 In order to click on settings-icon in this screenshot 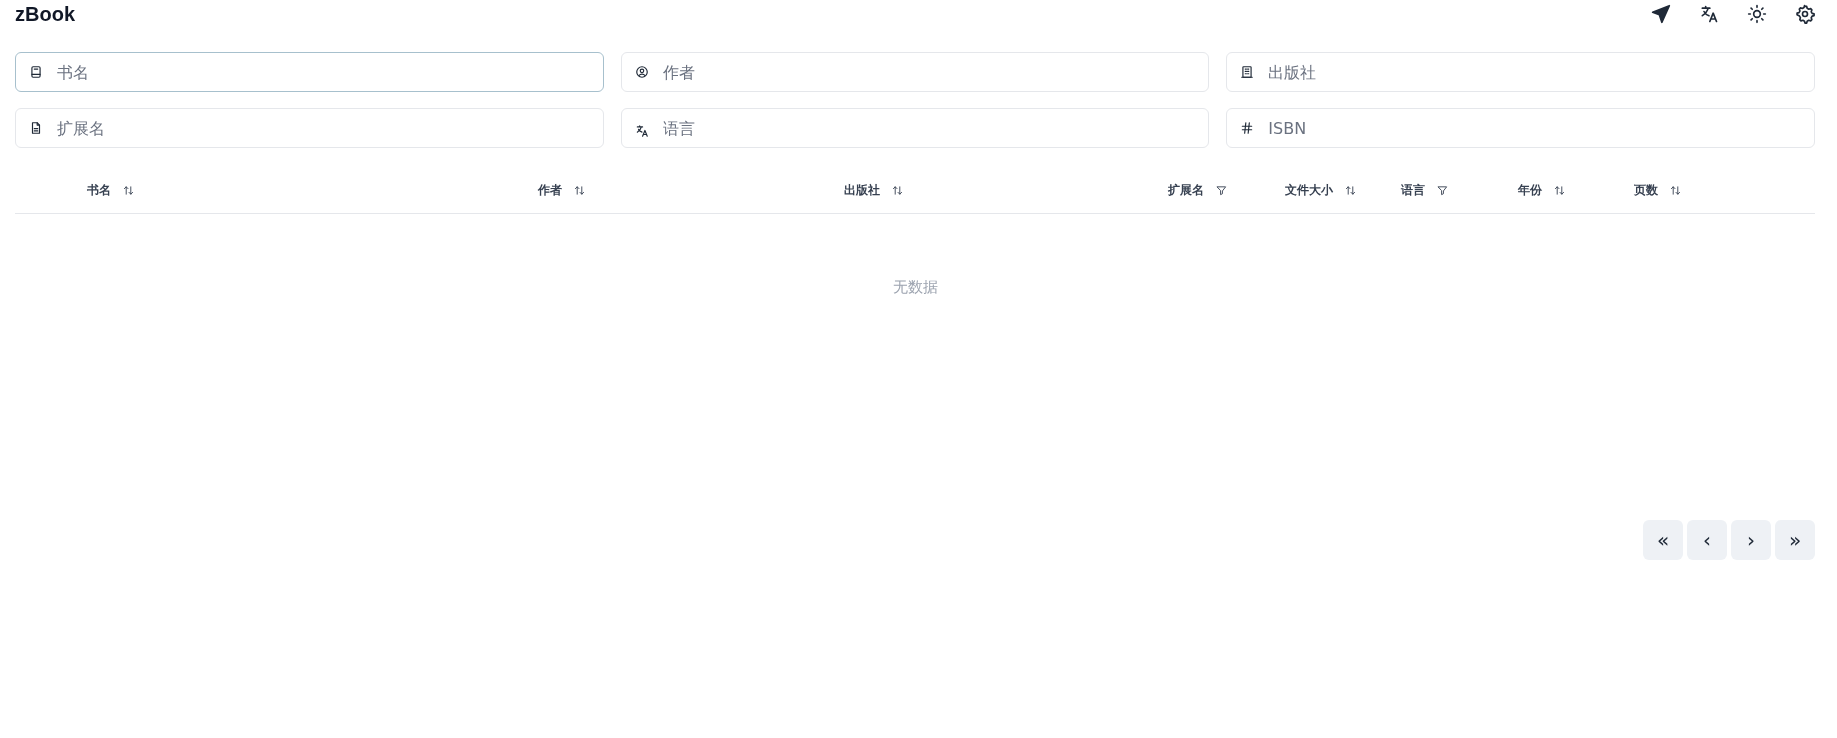, I will do `click(1805, 14)`.